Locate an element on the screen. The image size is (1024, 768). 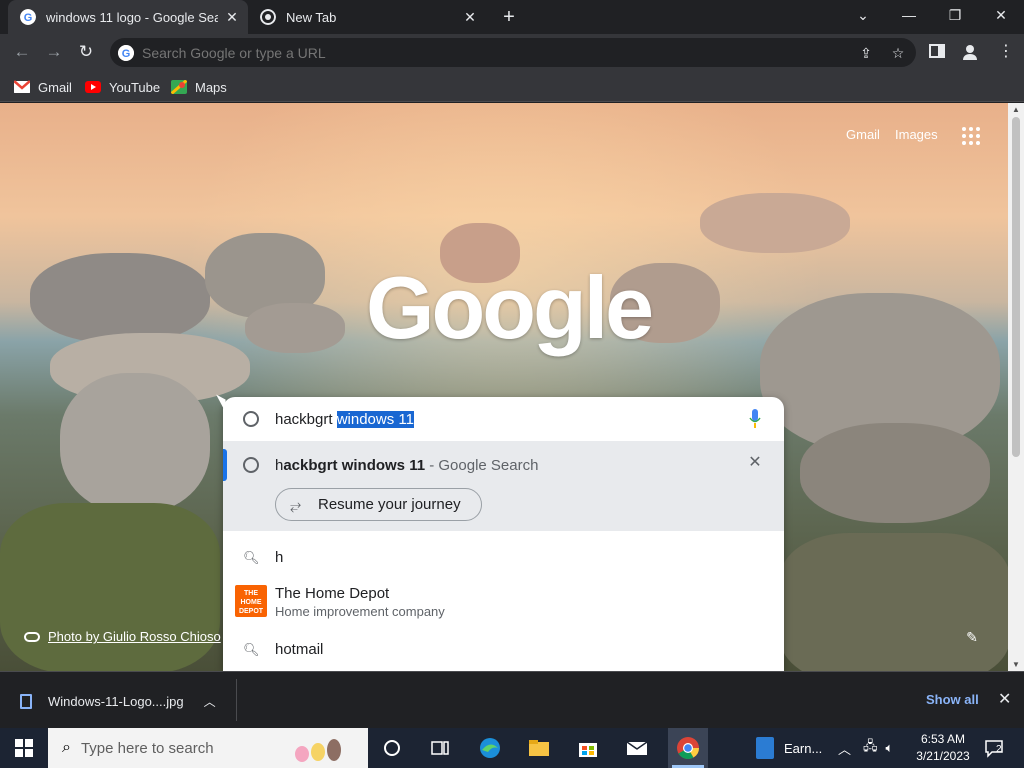
taskbar-search-box: ⌕ Type here to search is located at coordinates (208, 748).